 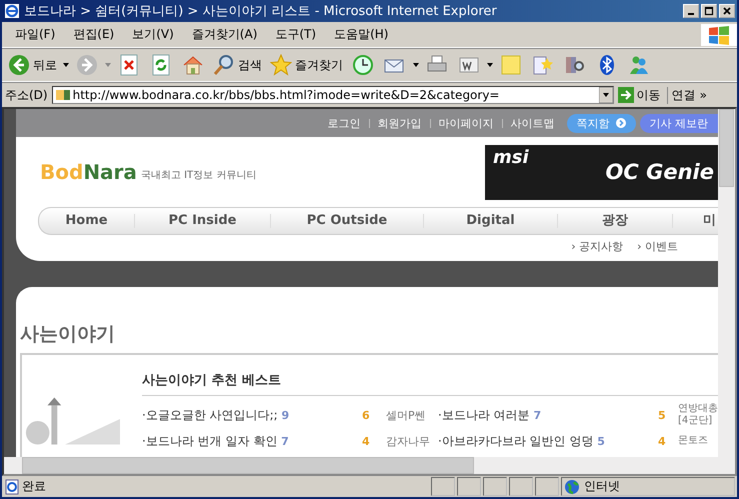 I want to click on address-field: http://www.bodnara.co.kr/bbs/bbs.html?imode=write&D=2&category=, so click(x=333, y=95).